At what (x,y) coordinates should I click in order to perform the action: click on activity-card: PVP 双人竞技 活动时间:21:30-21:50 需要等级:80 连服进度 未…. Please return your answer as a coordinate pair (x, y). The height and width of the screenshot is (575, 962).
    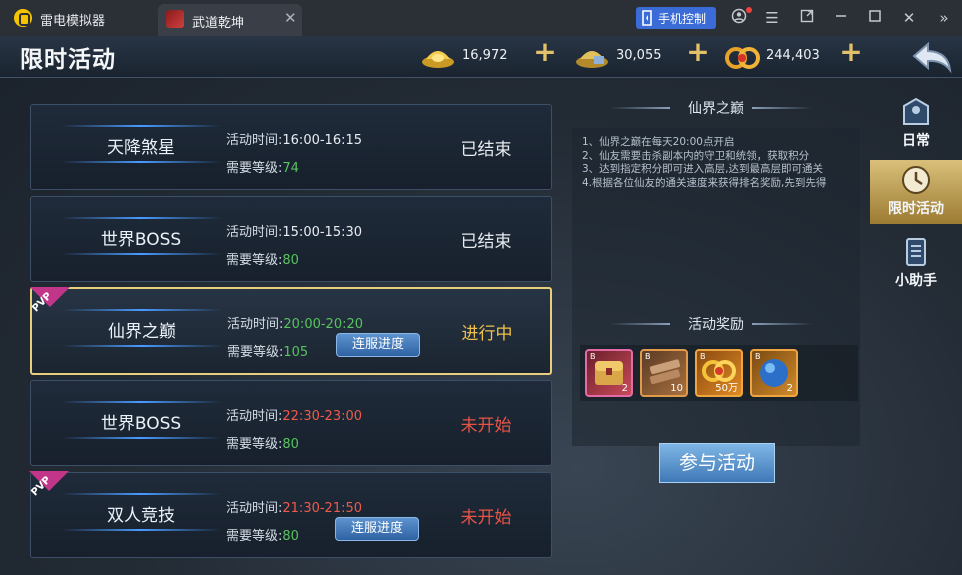
    Looking at the image, I should click on (290, 515).